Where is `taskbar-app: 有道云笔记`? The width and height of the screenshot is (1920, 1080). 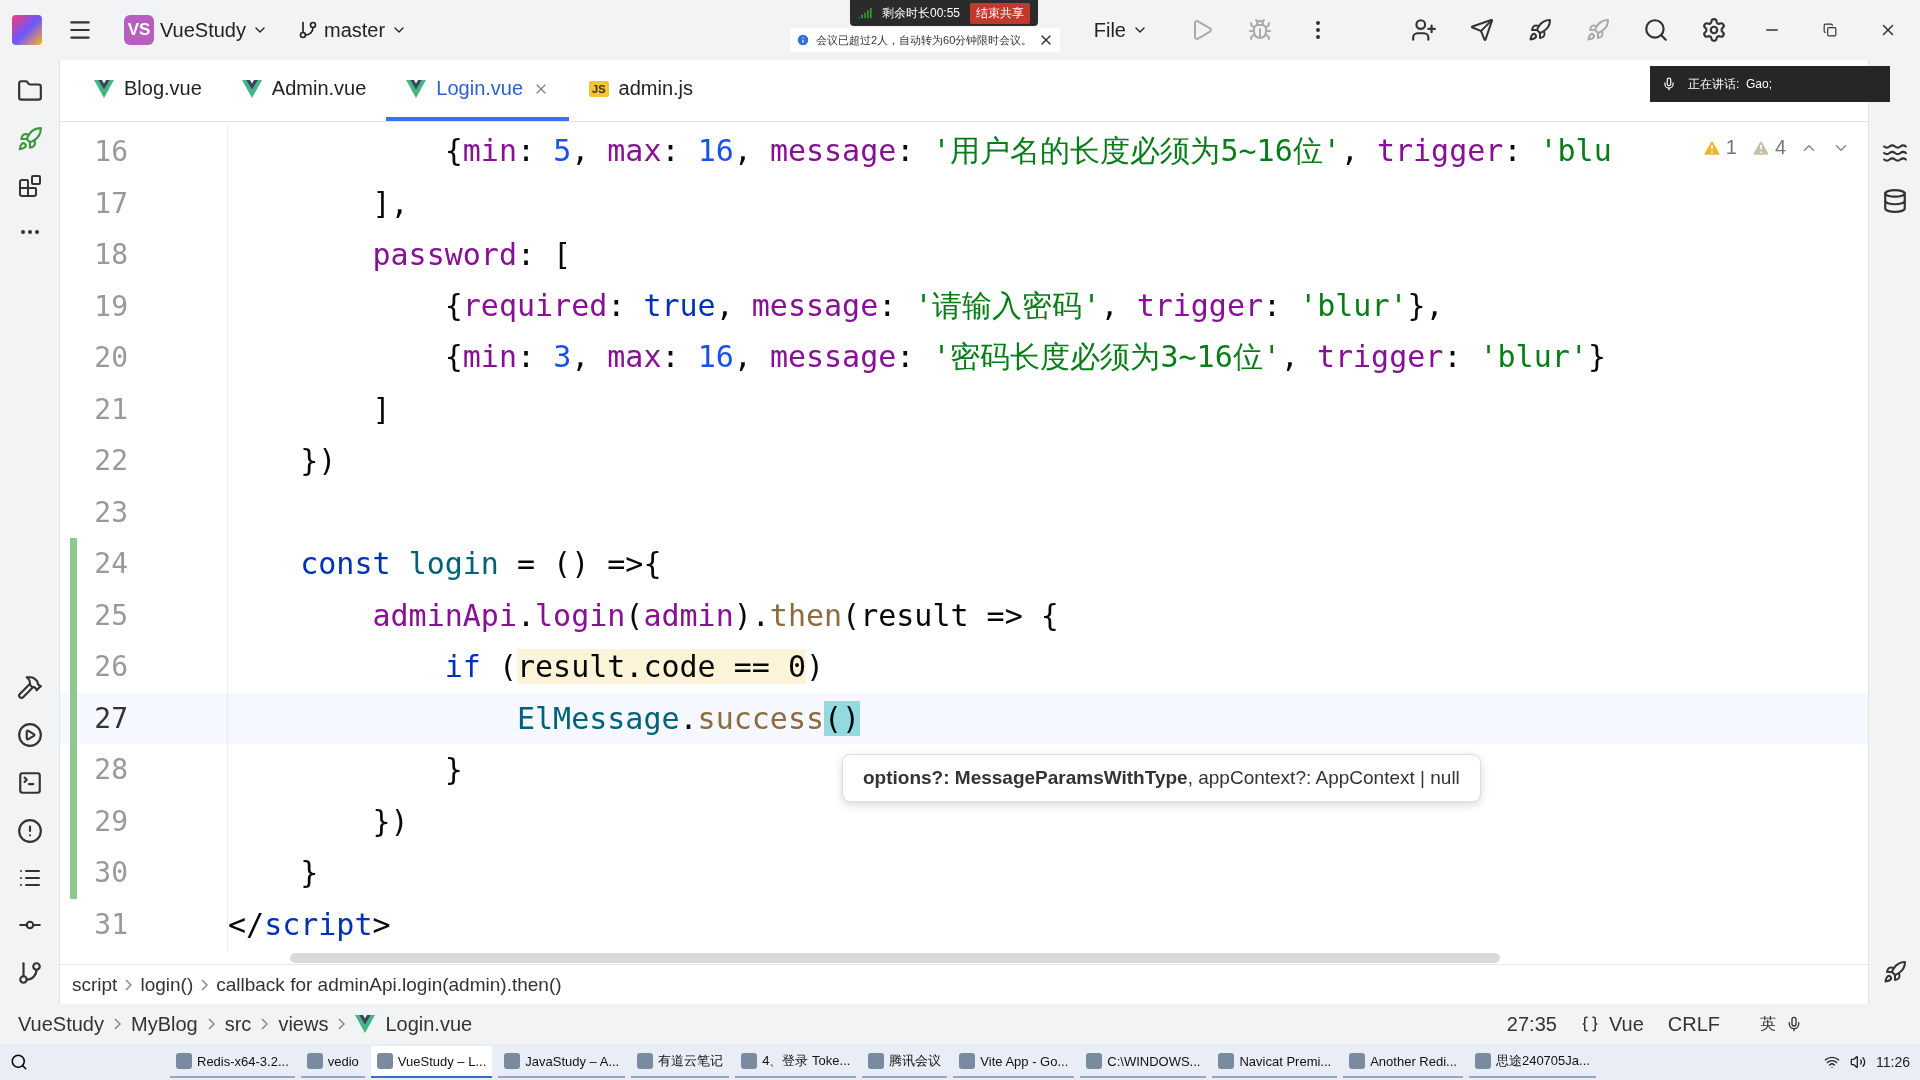
taskbar-app: 有道云笔记 is located at coordinates (680, 1062).